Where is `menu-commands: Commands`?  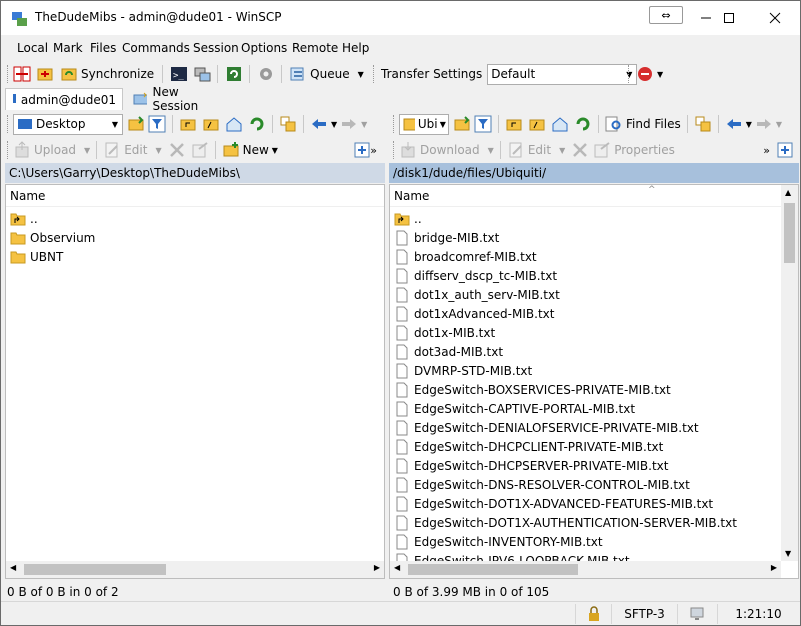
menu-commands: Commands is located at coordinates (156, 48).